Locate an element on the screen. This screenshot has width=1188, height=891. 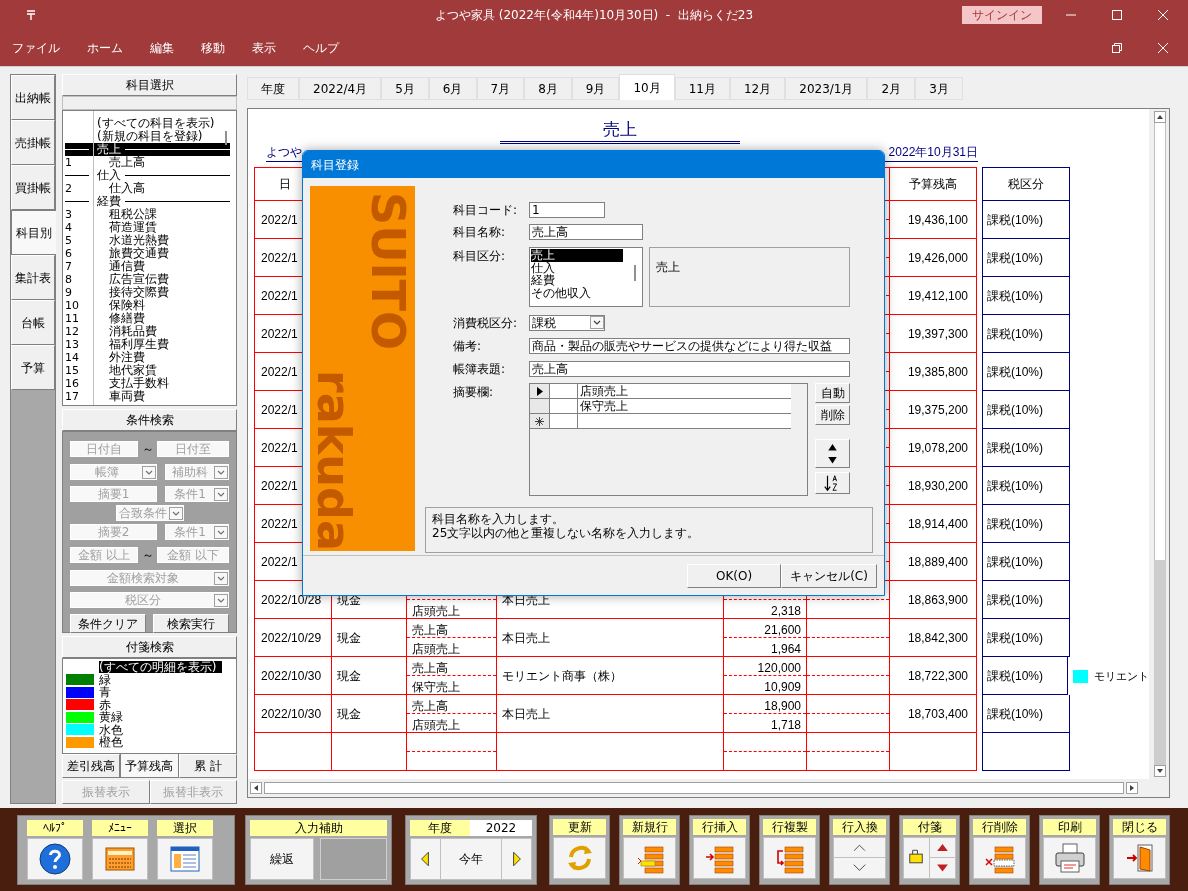
account-item: 5 水道光熱費 is located at coordinates (147, 240).